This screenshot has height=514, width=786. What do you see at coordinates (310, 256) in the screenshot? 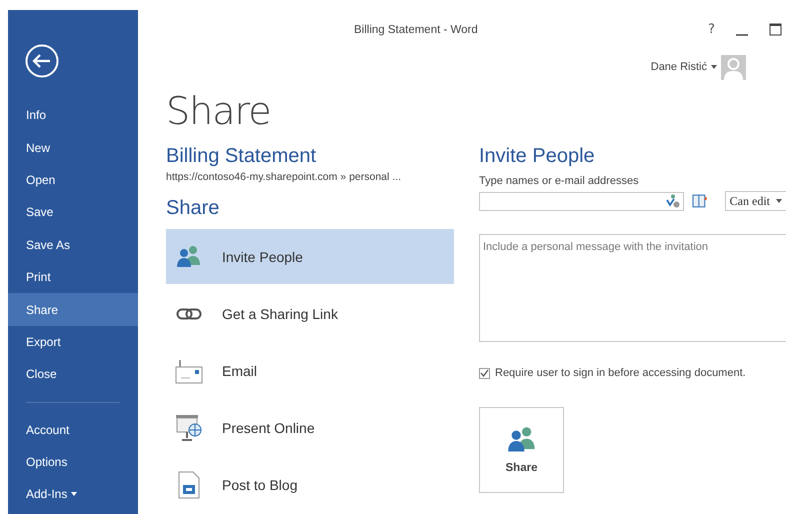
I see `share-option: Invite People` at bounding box center [310, 256].